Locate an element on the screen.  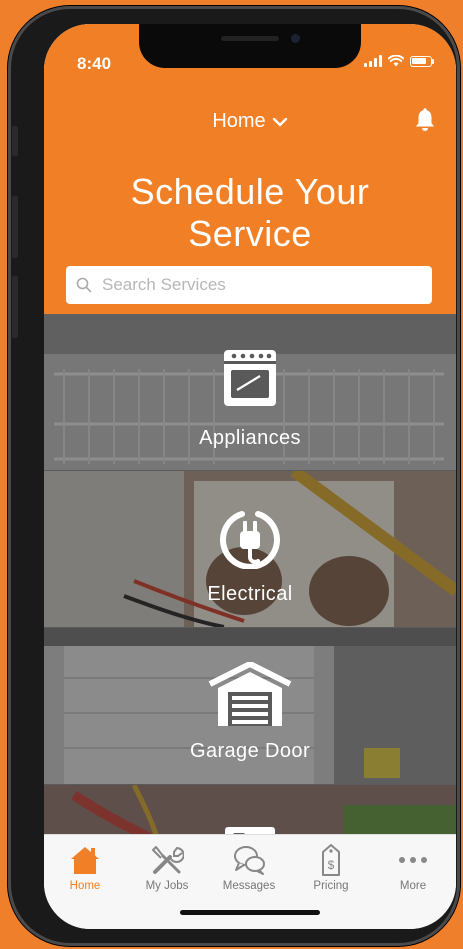
mute-switch is located at coordinates (15, 141).